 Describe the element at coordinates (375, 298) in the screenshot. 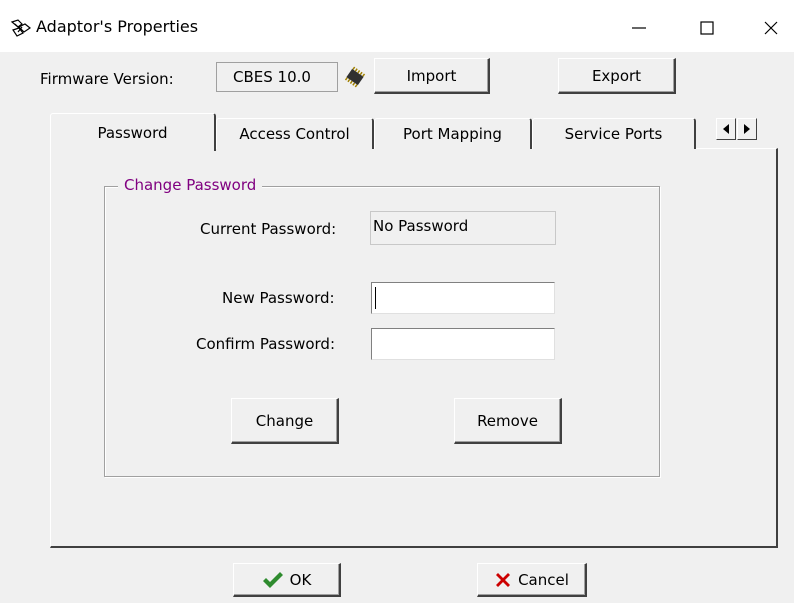

I see `text-caret` at that location.